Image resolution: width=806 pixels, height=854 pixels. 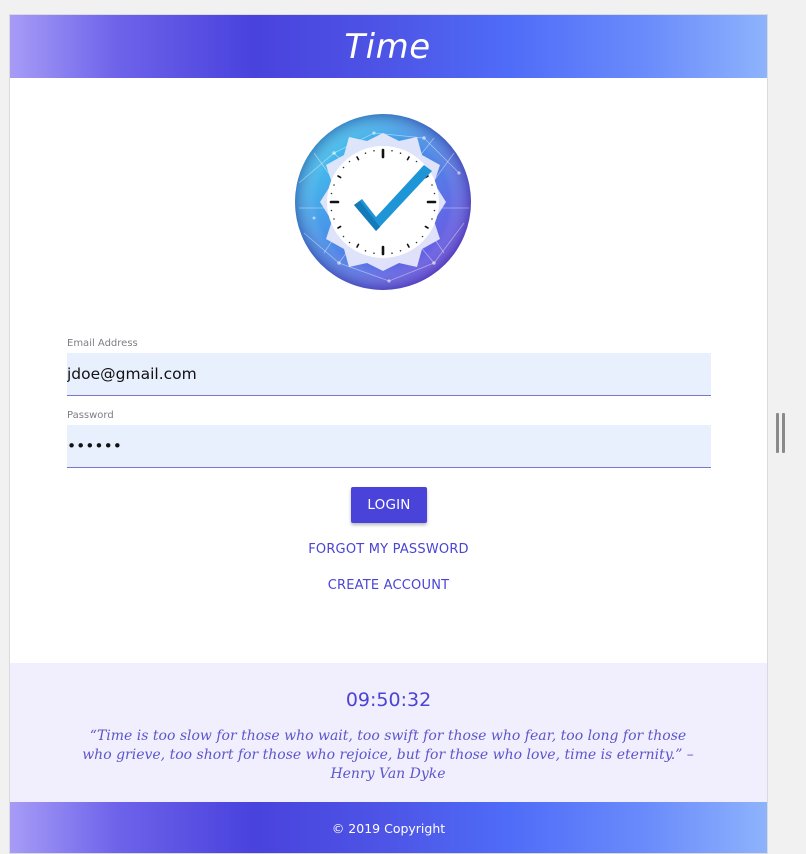 I want to click on email-label: Email Address, so click(x=102, y=343).